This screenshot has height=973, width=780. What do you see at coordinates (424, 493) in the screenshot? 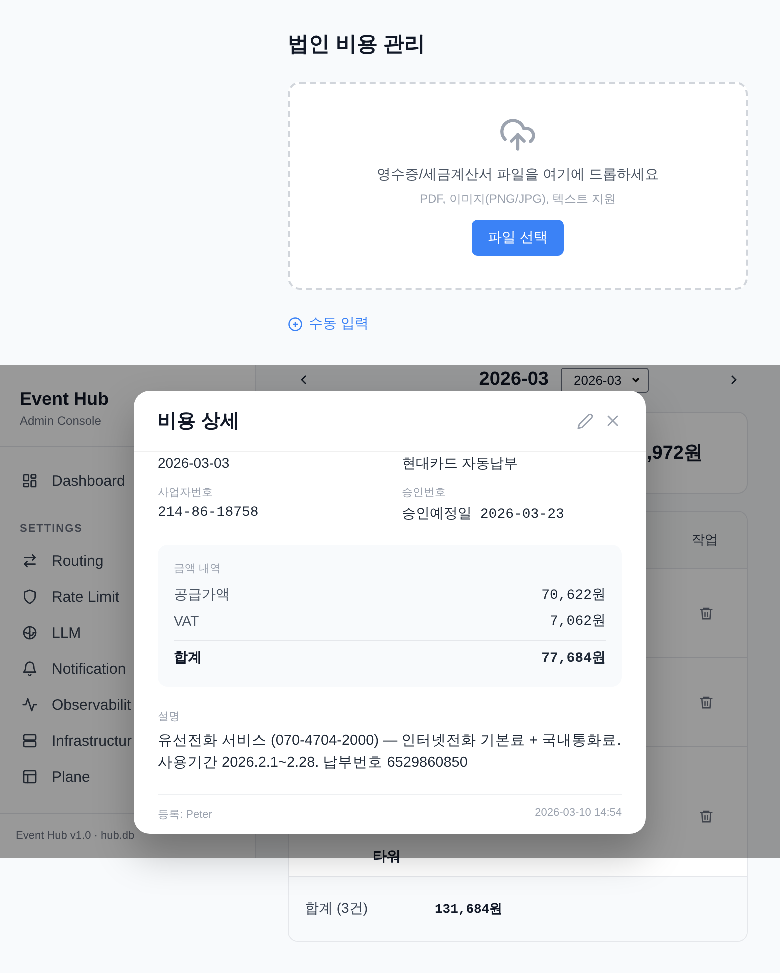
I see `field-label: 승인번호` at bounding box center [424, 493].